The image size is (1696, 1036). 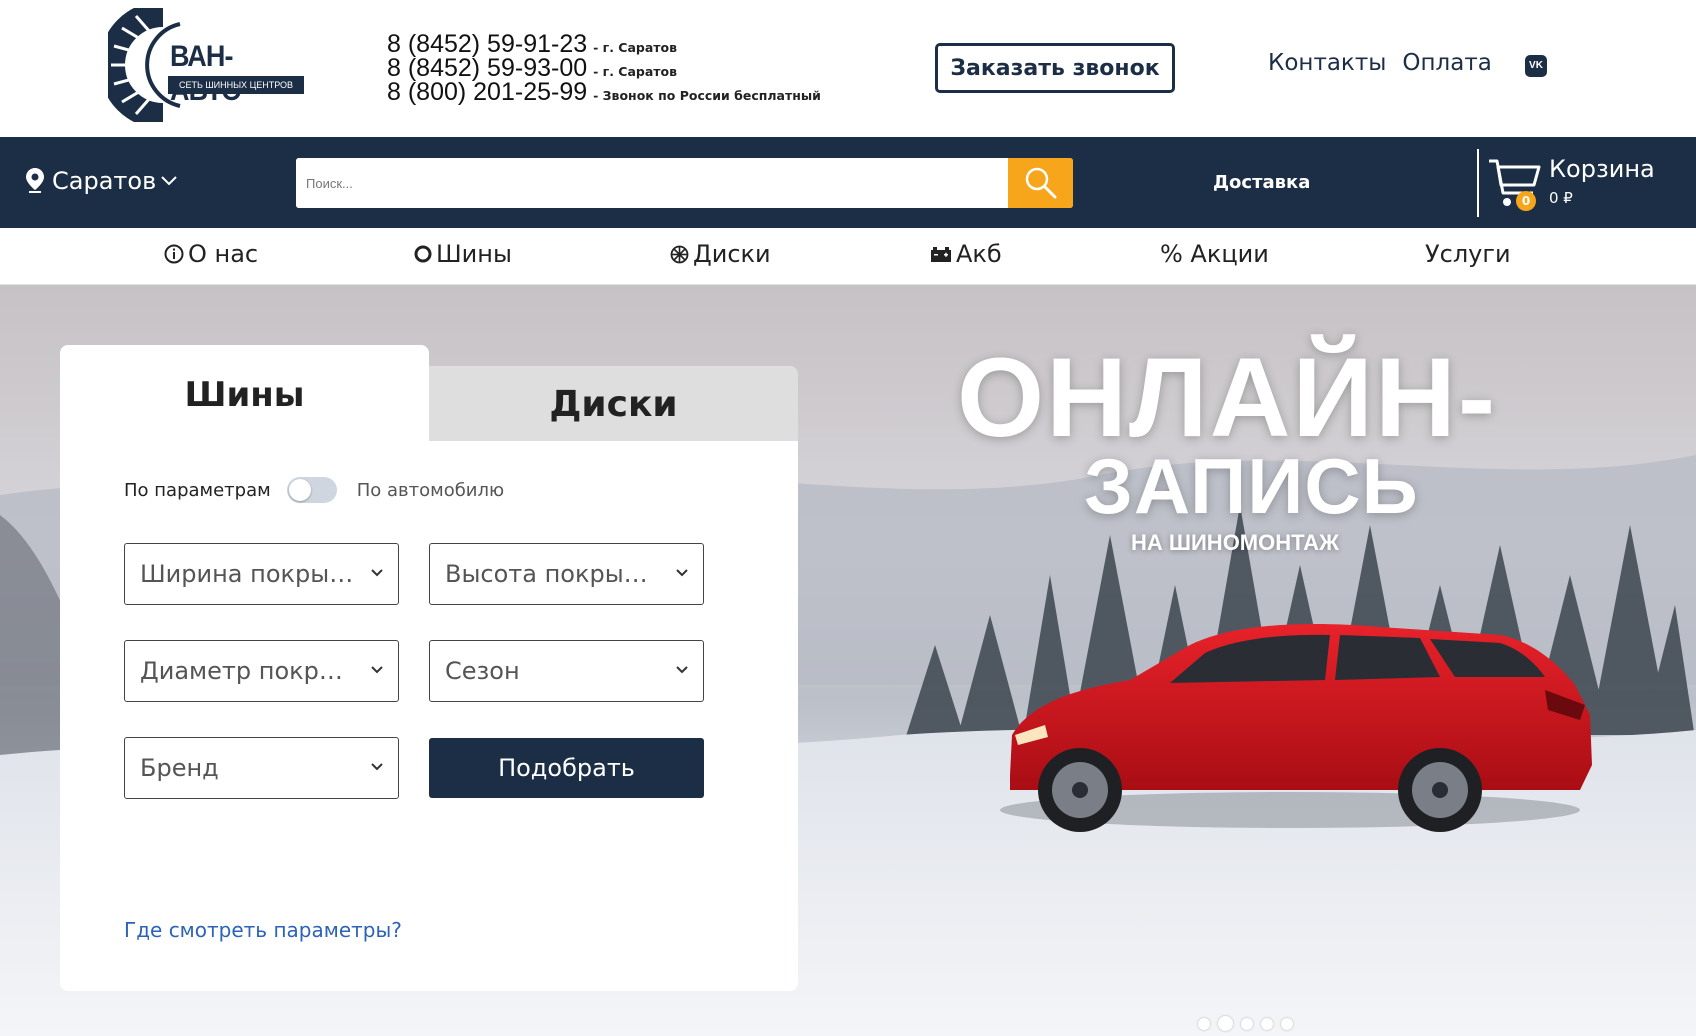 I want to click on tab-wheels: Диски, so click(x=613, y=404).